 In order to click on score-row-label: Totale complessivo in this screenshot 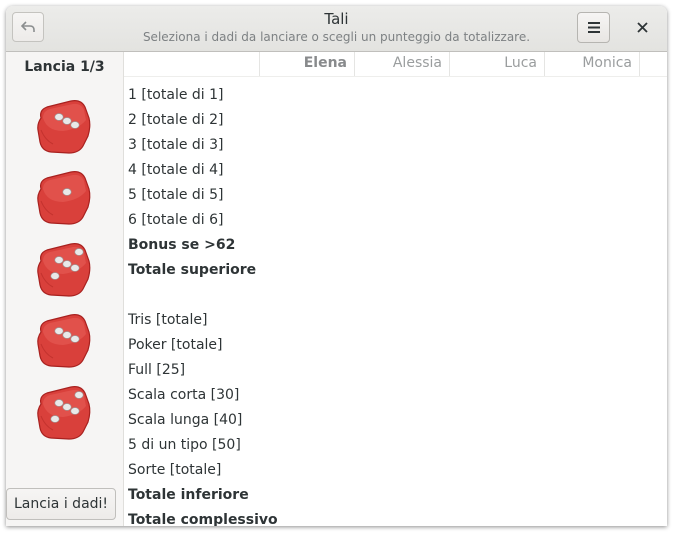, I will do `click(203, 518)`.